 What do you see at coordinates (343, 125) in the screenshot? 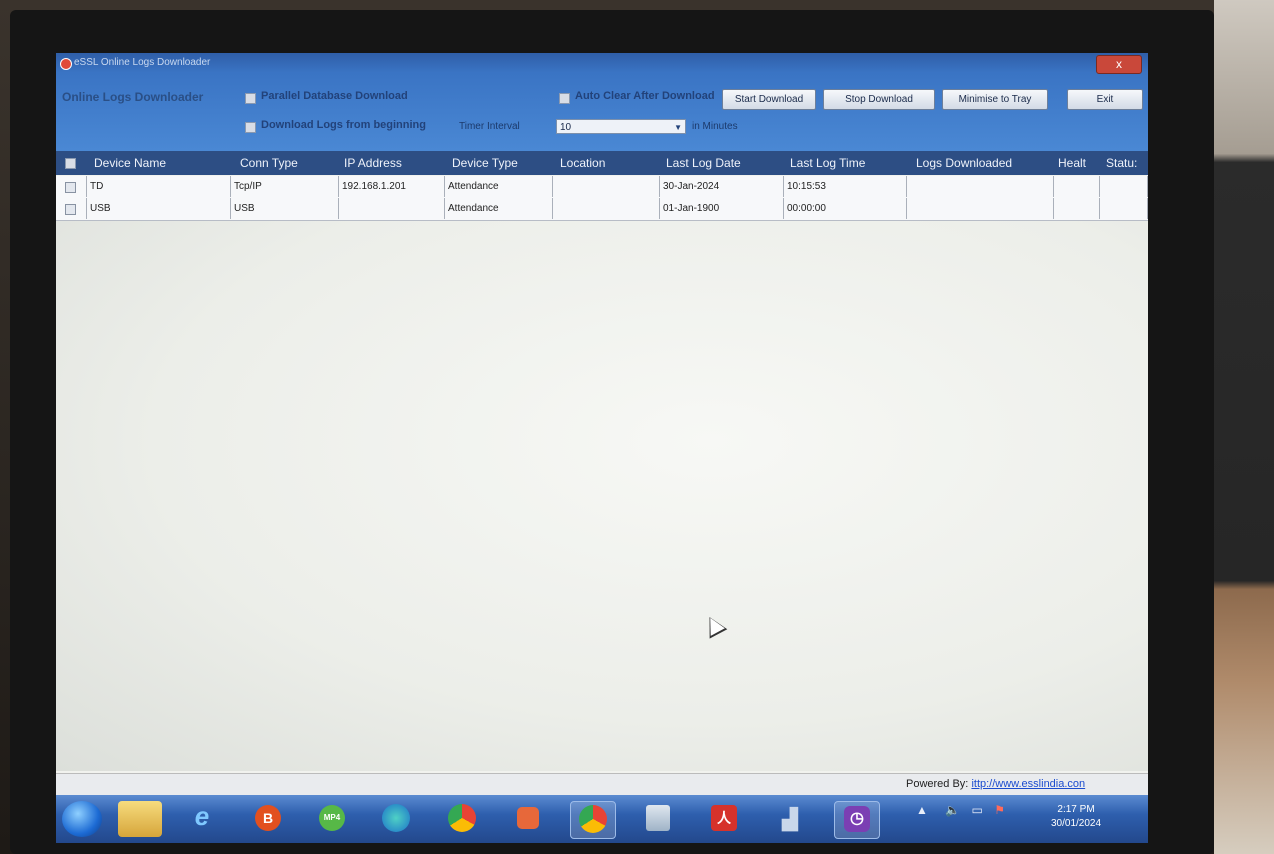
I see `download-beginning-label: Download Logs from beginning` at bounding box center [343, 125].